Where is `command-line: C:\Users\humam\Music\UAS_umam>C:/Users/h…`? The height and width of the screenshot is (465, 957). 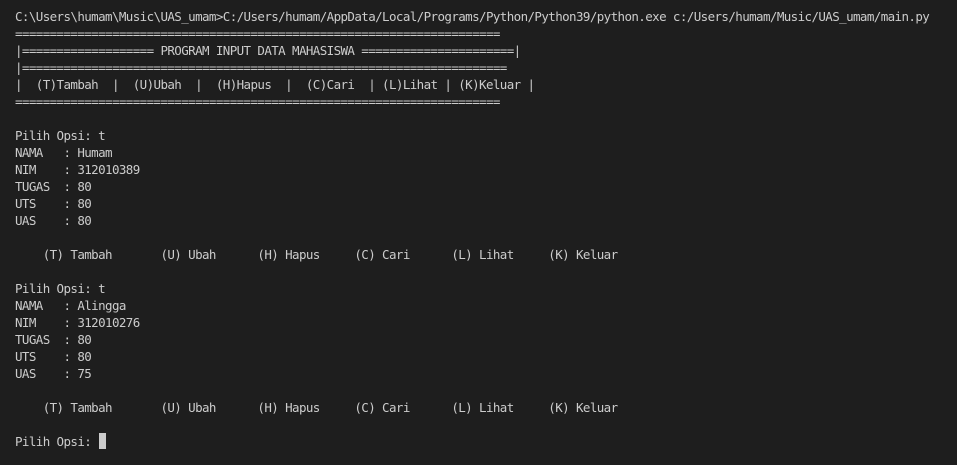 command-line: C:\Users\humam\Music\UAS_umam>C:/Users/h… is located at coordinates (472, 16).